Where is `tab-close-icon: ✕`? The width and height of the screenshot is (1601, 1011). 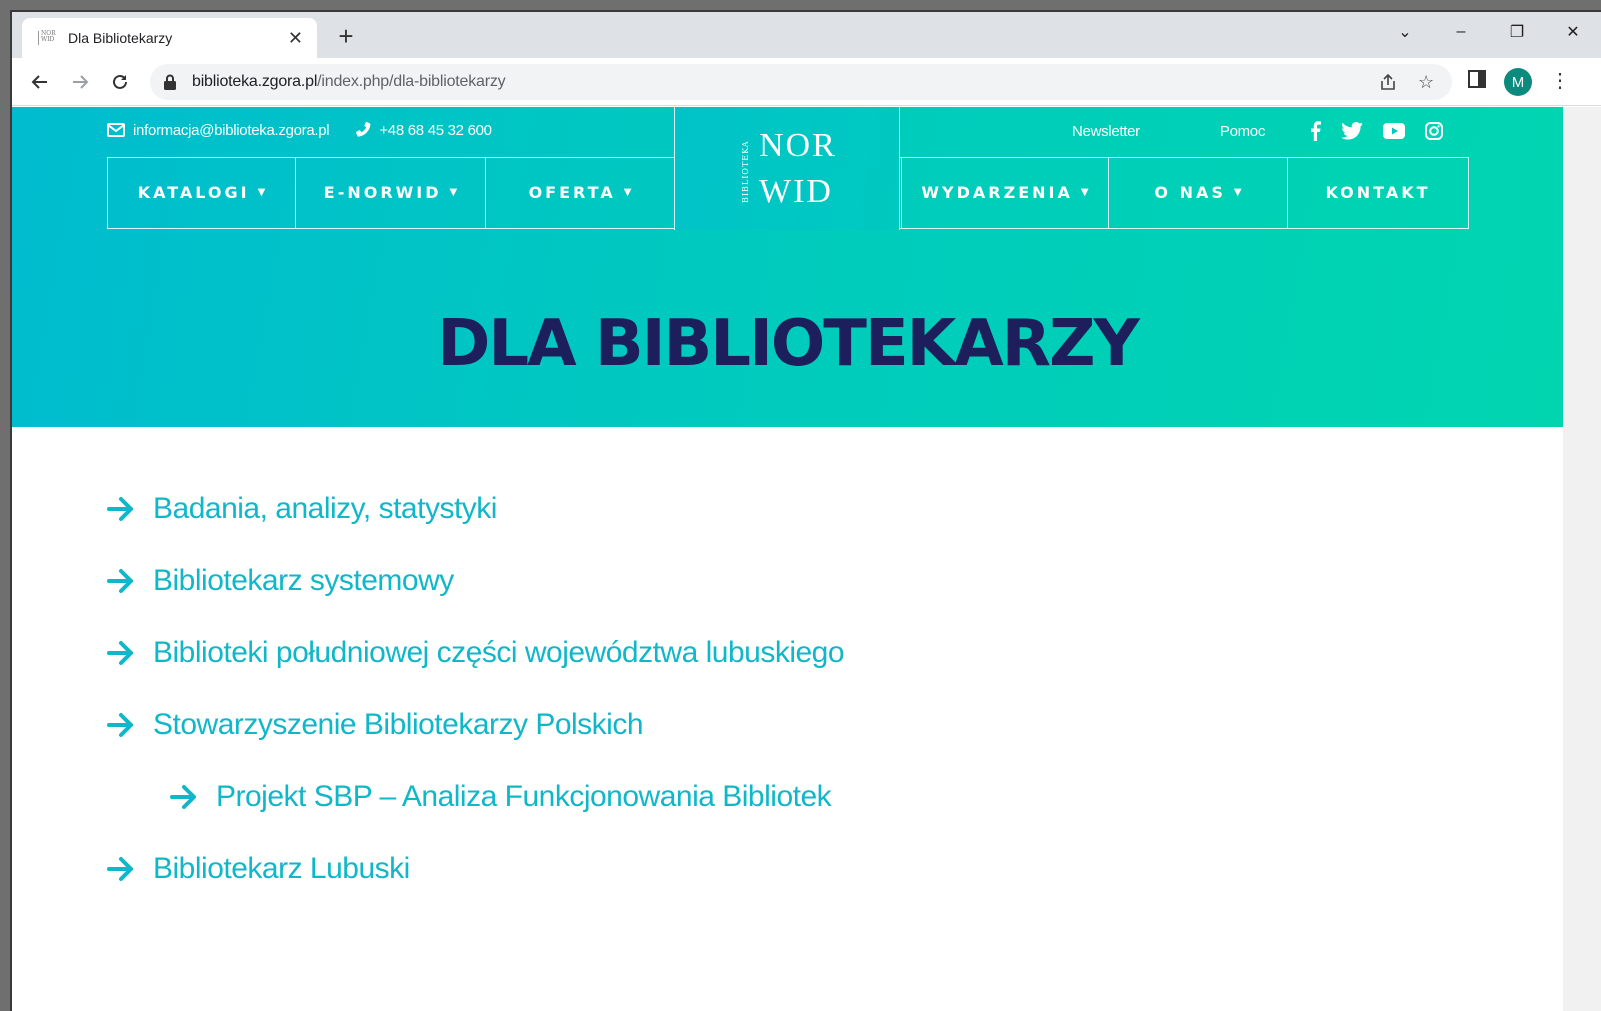
tab-close-icon: ✕ is located at coordinates (295, 38).